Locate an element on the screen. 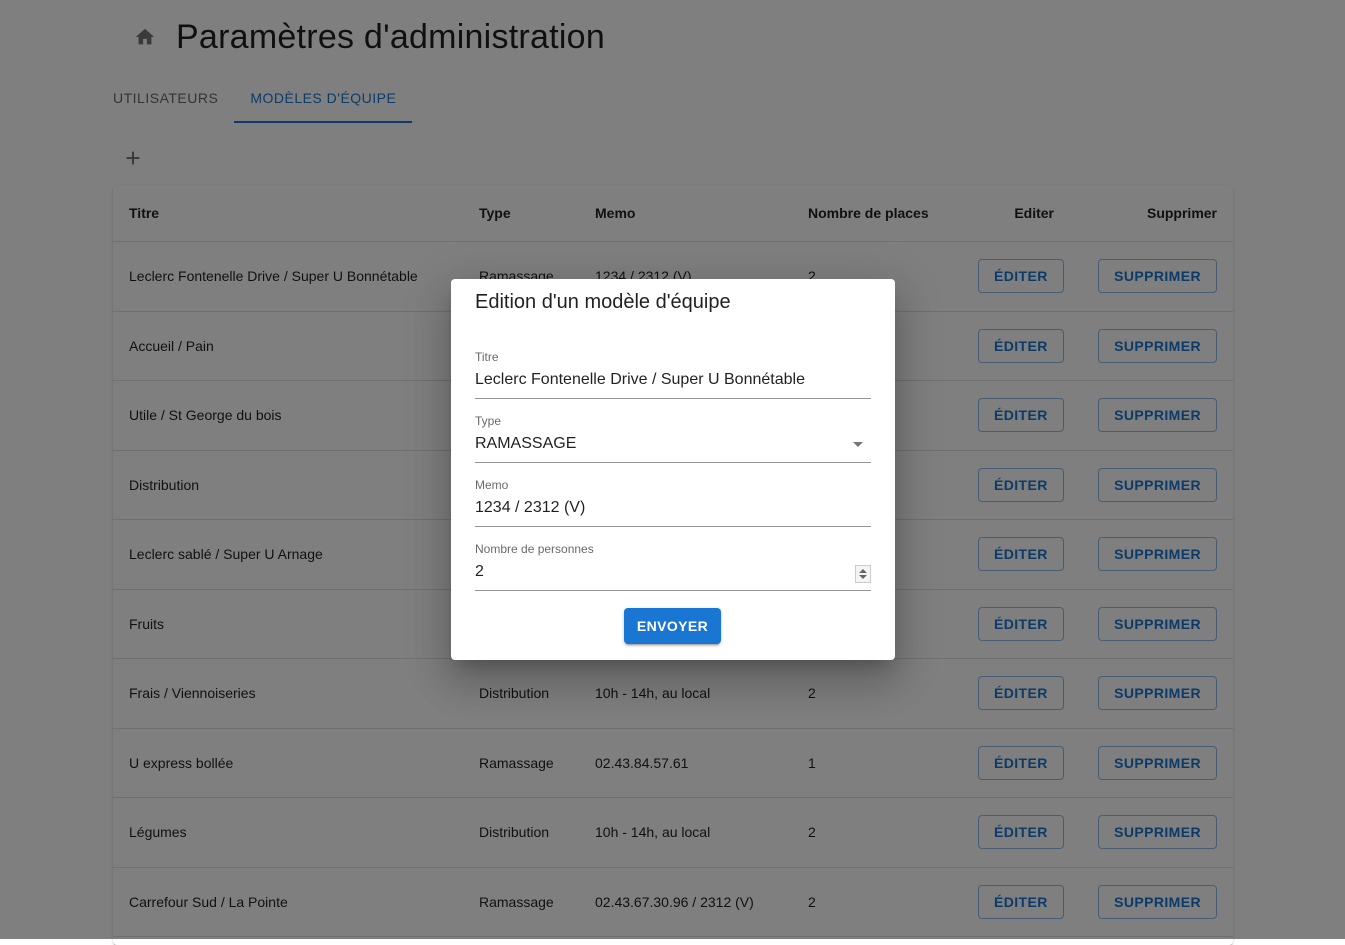 This screenshot has width=1345, height=945. memo-field: Memo 1234 / 2312 (V) is located at coordinates (673, 502).